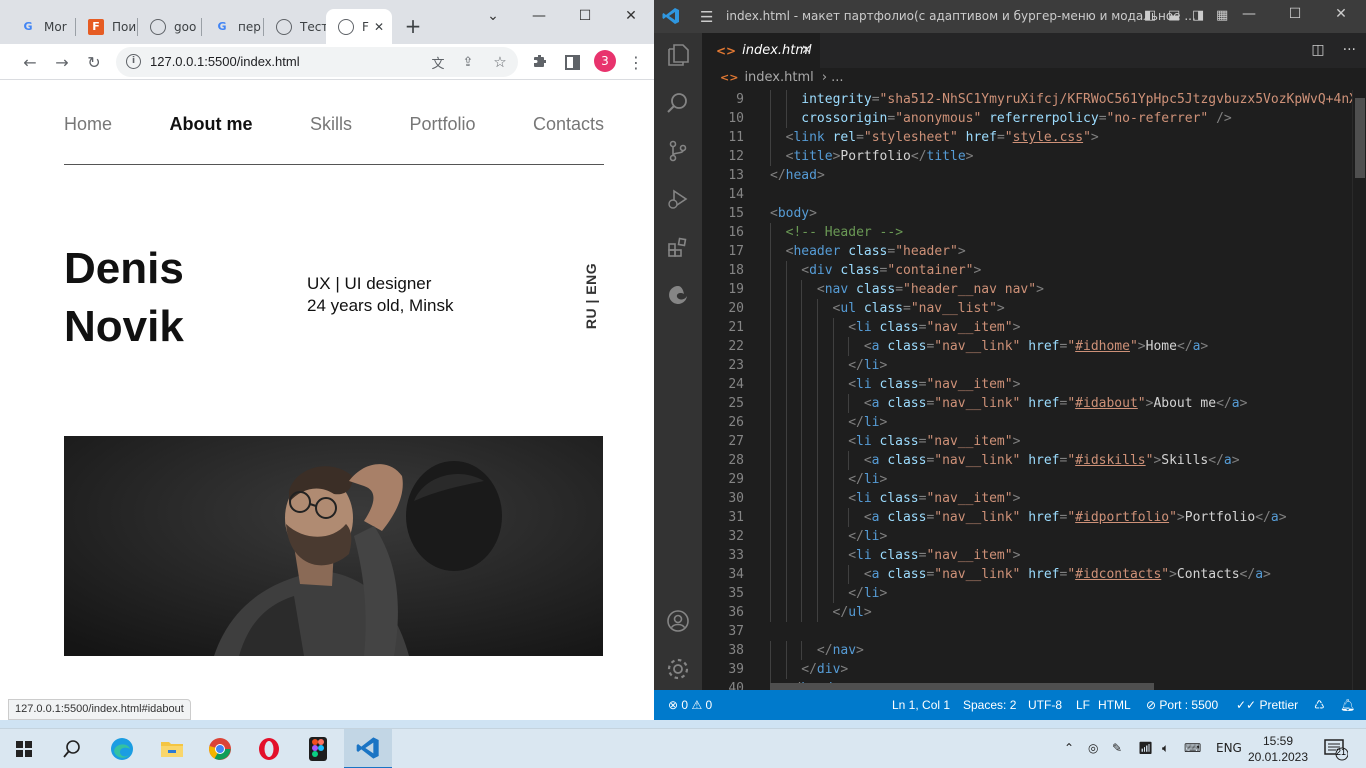  What do you see at coordinates (233, 26) in the screenshot?
I see `browser-tab: G пер` at bounding box center [233, 26].